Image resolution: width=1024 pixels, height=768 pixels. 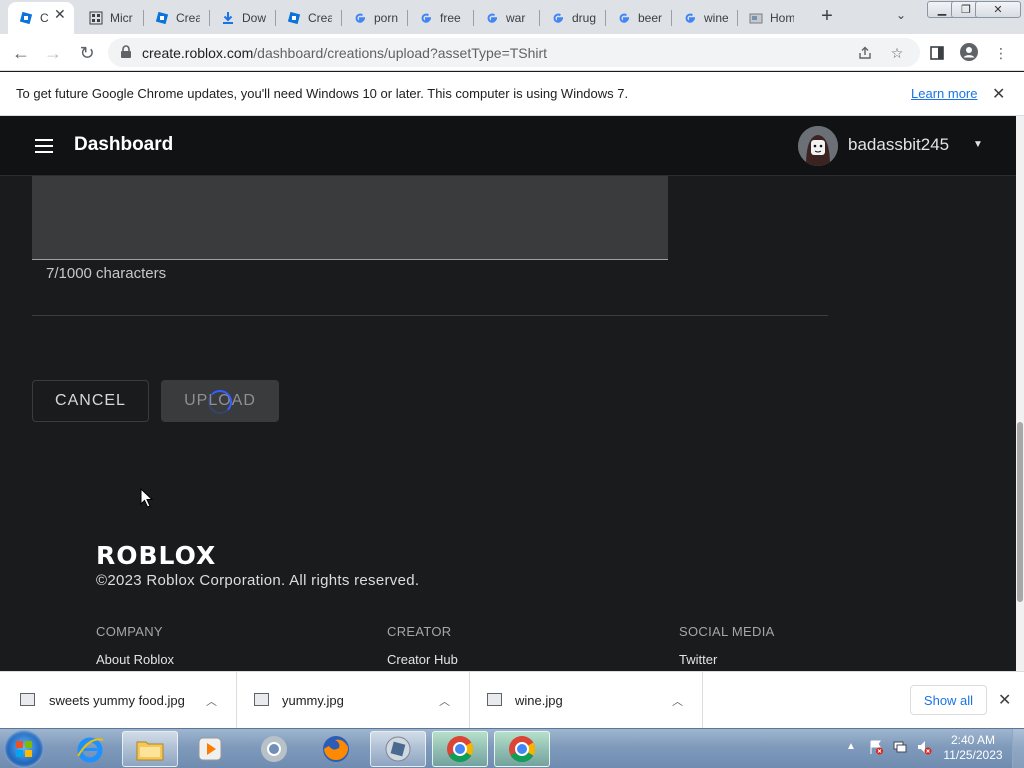 I want to click on new-tab-button: +, so click(x=827, y=17).